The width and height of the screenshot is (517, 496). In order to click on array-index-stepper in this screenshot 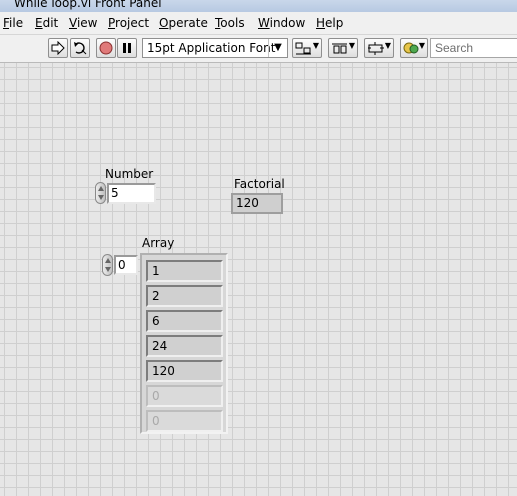, I will do `click(107, 265)`.